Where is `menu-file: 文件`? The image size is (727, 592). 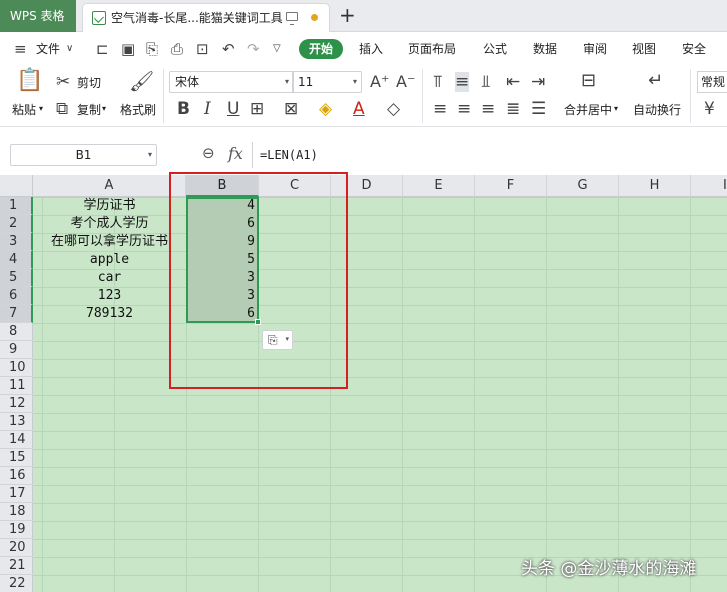 menu-file: 文件 is located at coordinates (48, 49).